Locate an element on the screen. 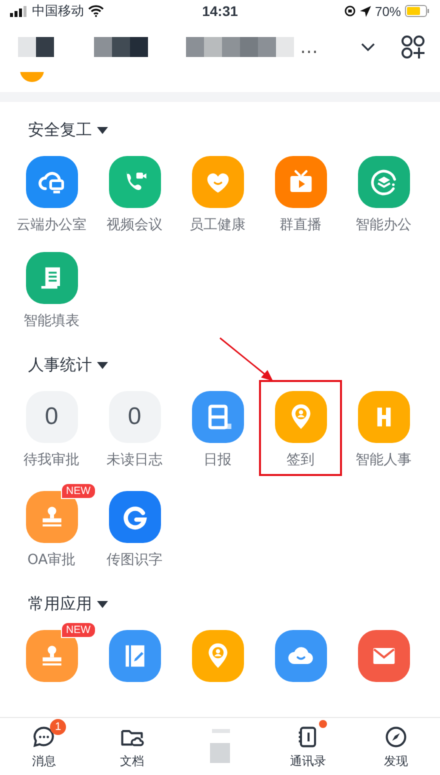 Image resolution: width=440 pixels, height=775 pixels. wifi-icon is located at coordinates (96, 11).